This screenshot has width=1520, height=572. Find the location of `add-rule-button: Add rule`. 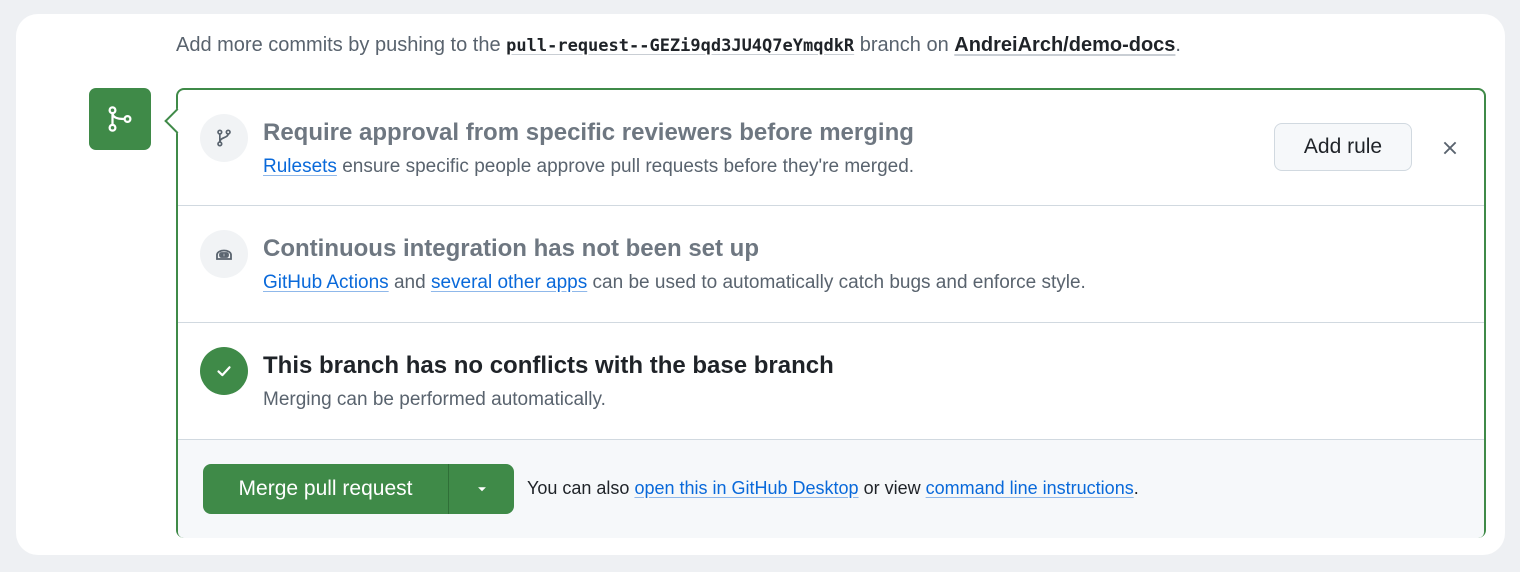

add-rule-button: Add rule is located at coordinates (1343, 147).